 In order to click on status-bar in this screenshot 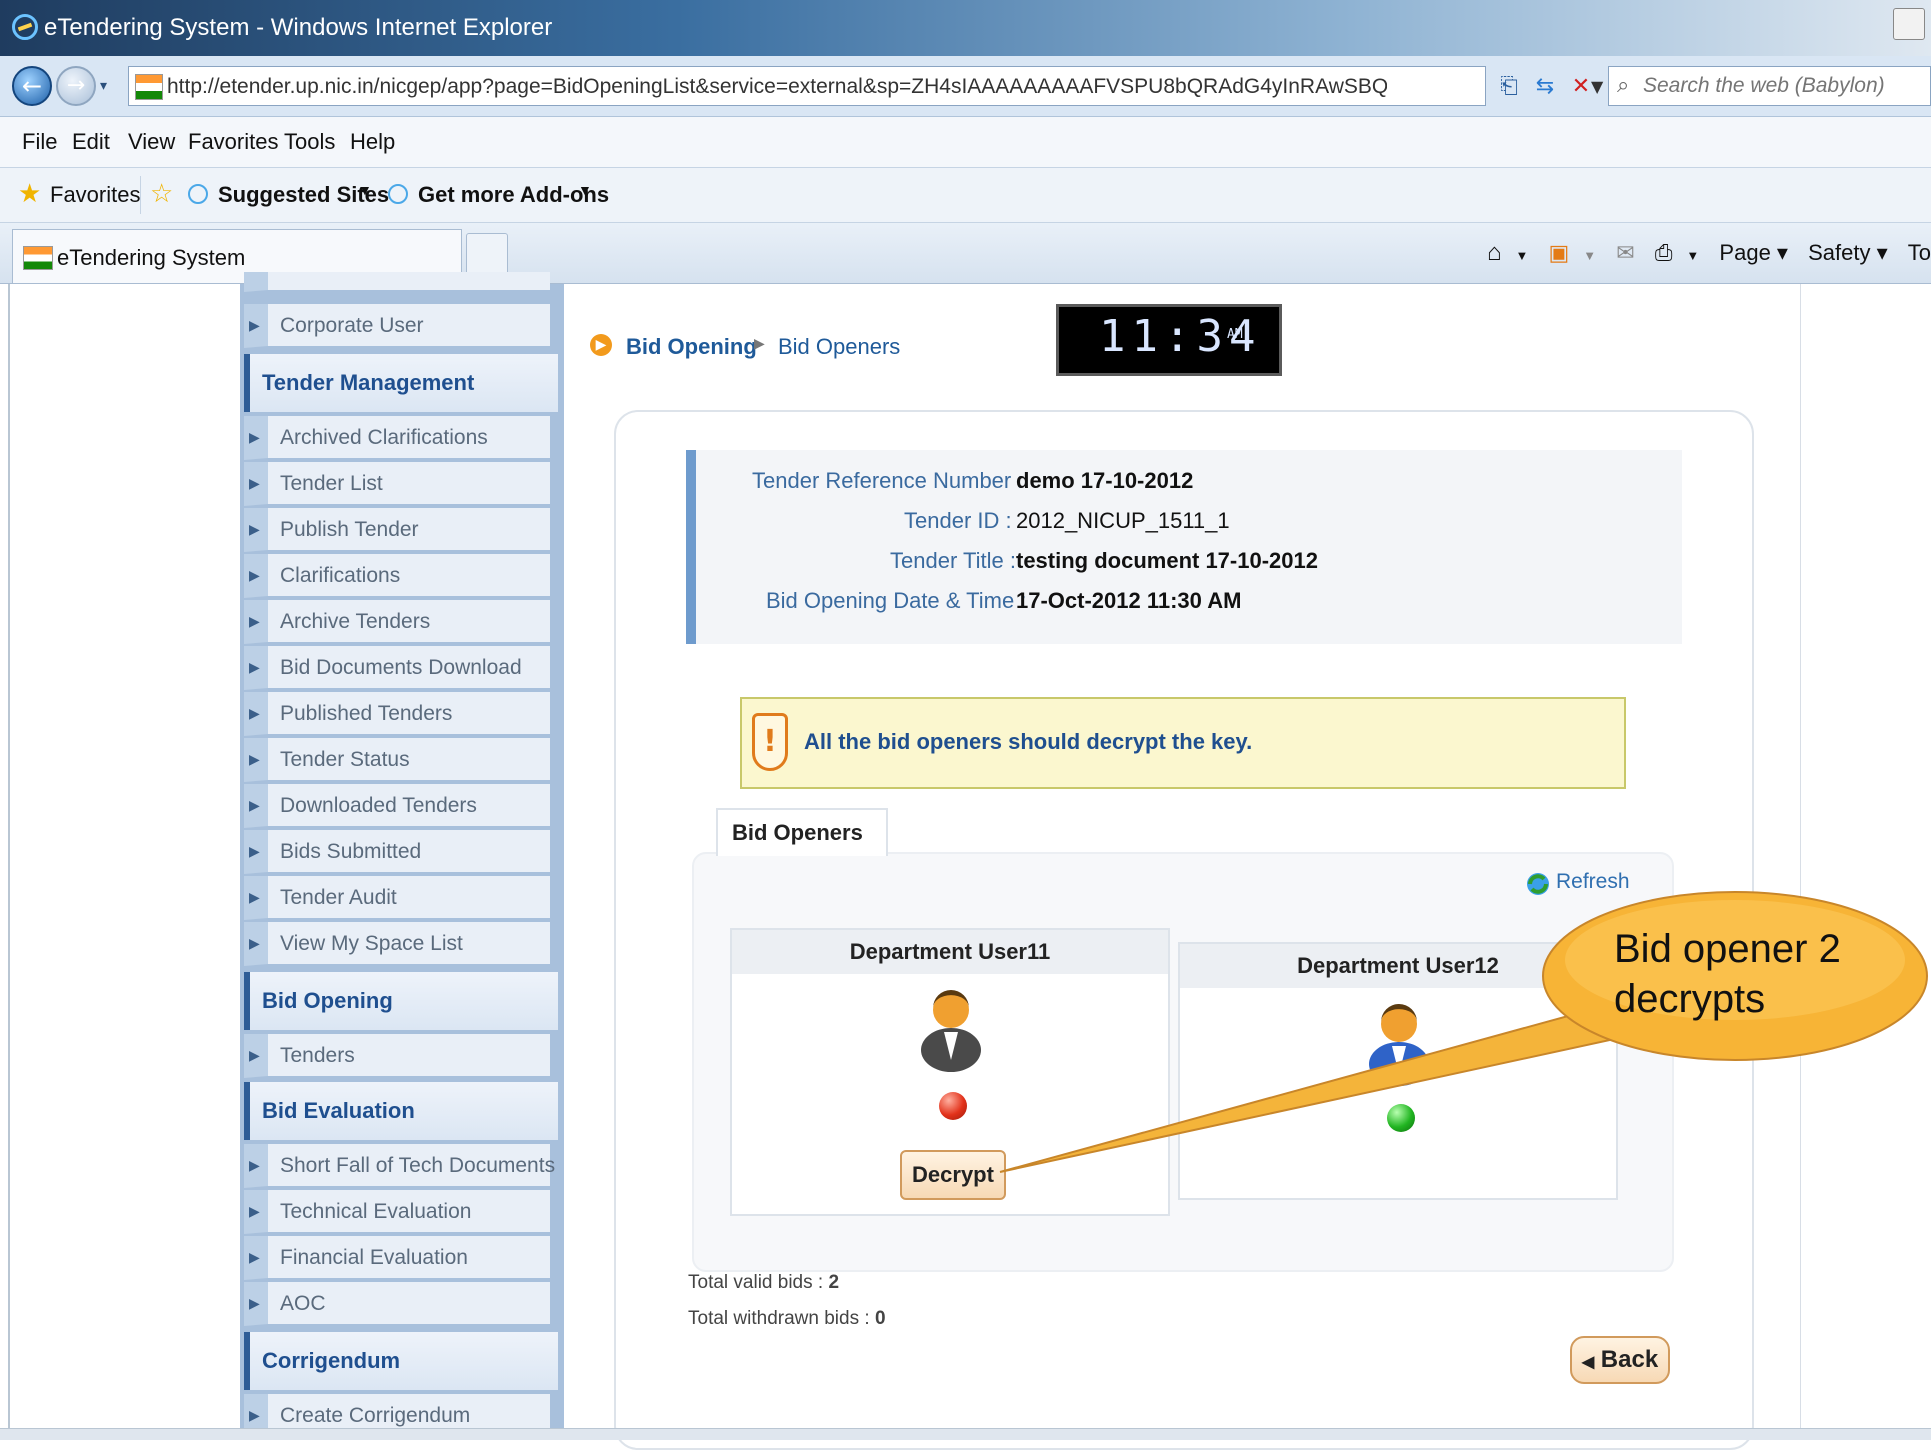, I will do `click(965, 1434)`.